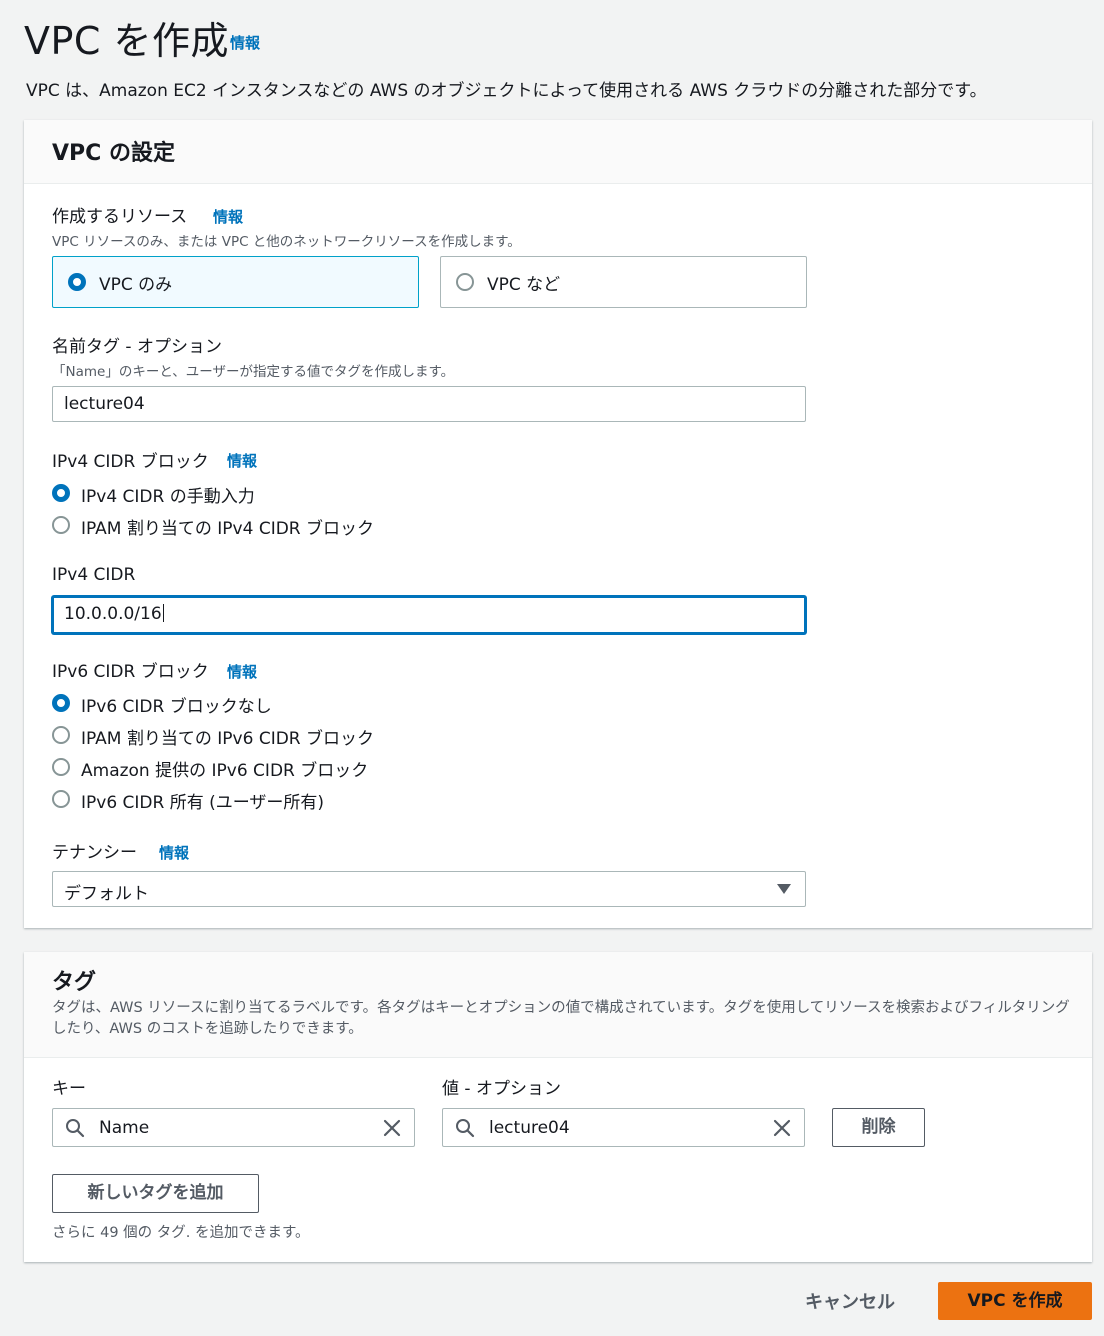 This screenshot has height=1336, width=1104. I want to click on remove-tag-button: 削除, so click(878, 1127).